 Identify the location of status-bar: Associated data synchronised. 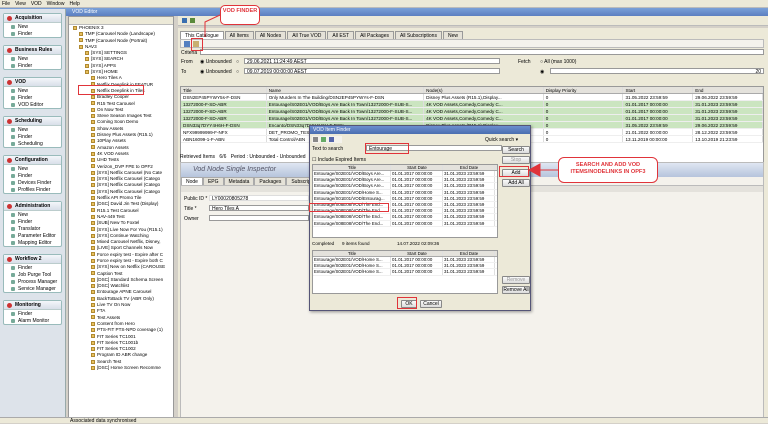
(384, 420).